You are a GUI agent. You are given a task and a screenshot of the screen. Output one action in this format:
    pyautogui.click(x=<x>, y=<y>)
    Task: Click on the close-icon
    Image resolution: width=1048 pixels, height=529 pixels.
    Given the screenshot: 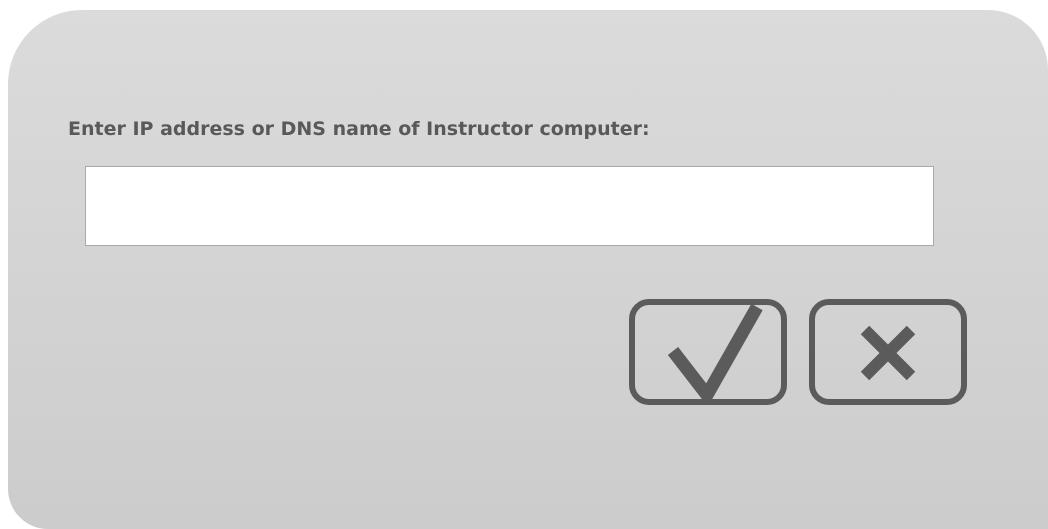 What is the action you would take?
    pyautogui.click(x=888, y=353)
    